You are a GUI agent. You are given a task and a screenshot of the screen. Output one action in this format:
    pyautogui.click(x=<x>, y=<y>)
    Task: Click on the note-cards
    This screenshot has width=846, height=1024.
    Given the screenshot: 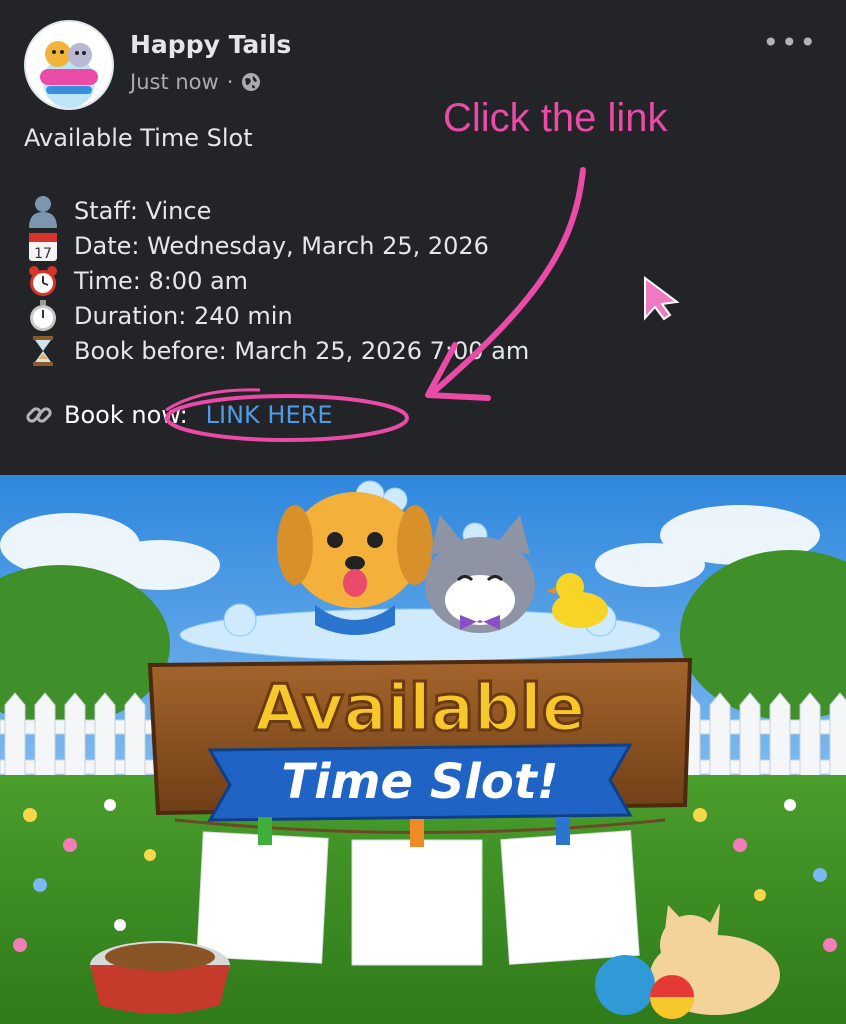 What is the action you would take?
    pyautogui.click(x=418, y=891)
    